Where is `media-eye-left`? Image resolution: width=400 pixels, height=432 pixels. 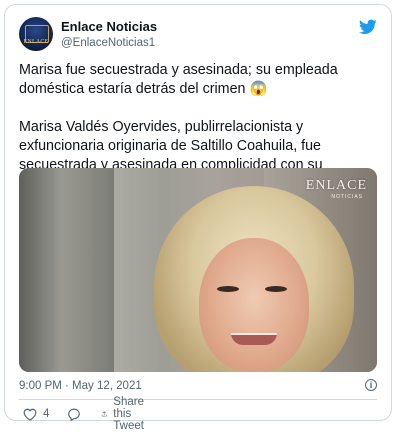 media-eye-left is located at coordinates (228, 289).